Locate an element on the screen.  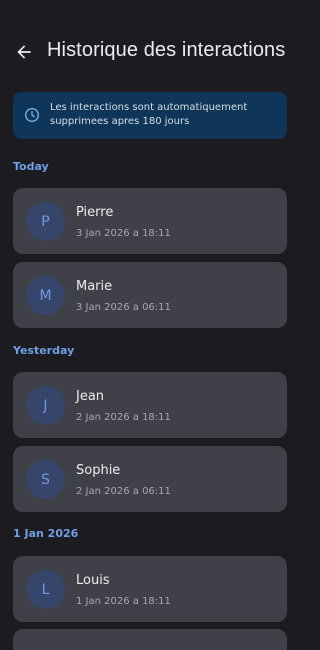
interaction-card: J Jean 2 Jan 2026 a 18:11 is located at coordinates (150, 405).